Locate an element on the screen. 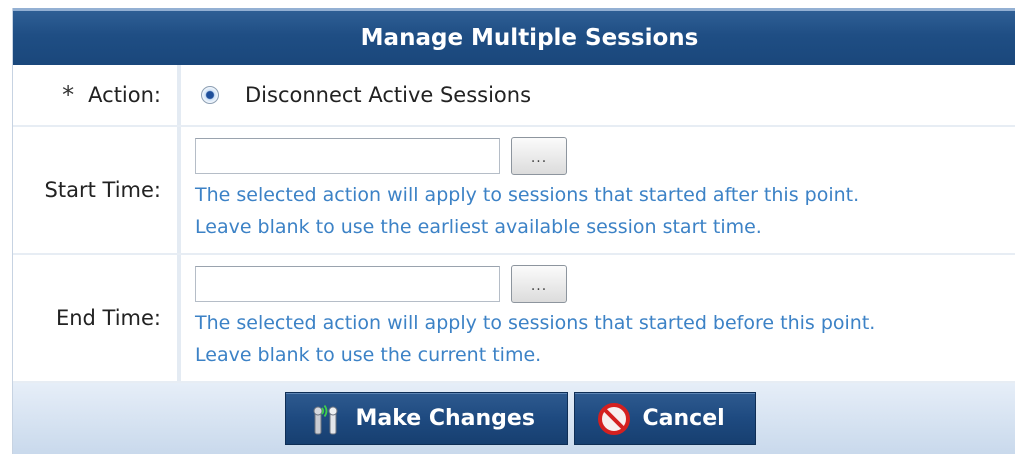  required-marker: * is located at coordinates (68, 95).